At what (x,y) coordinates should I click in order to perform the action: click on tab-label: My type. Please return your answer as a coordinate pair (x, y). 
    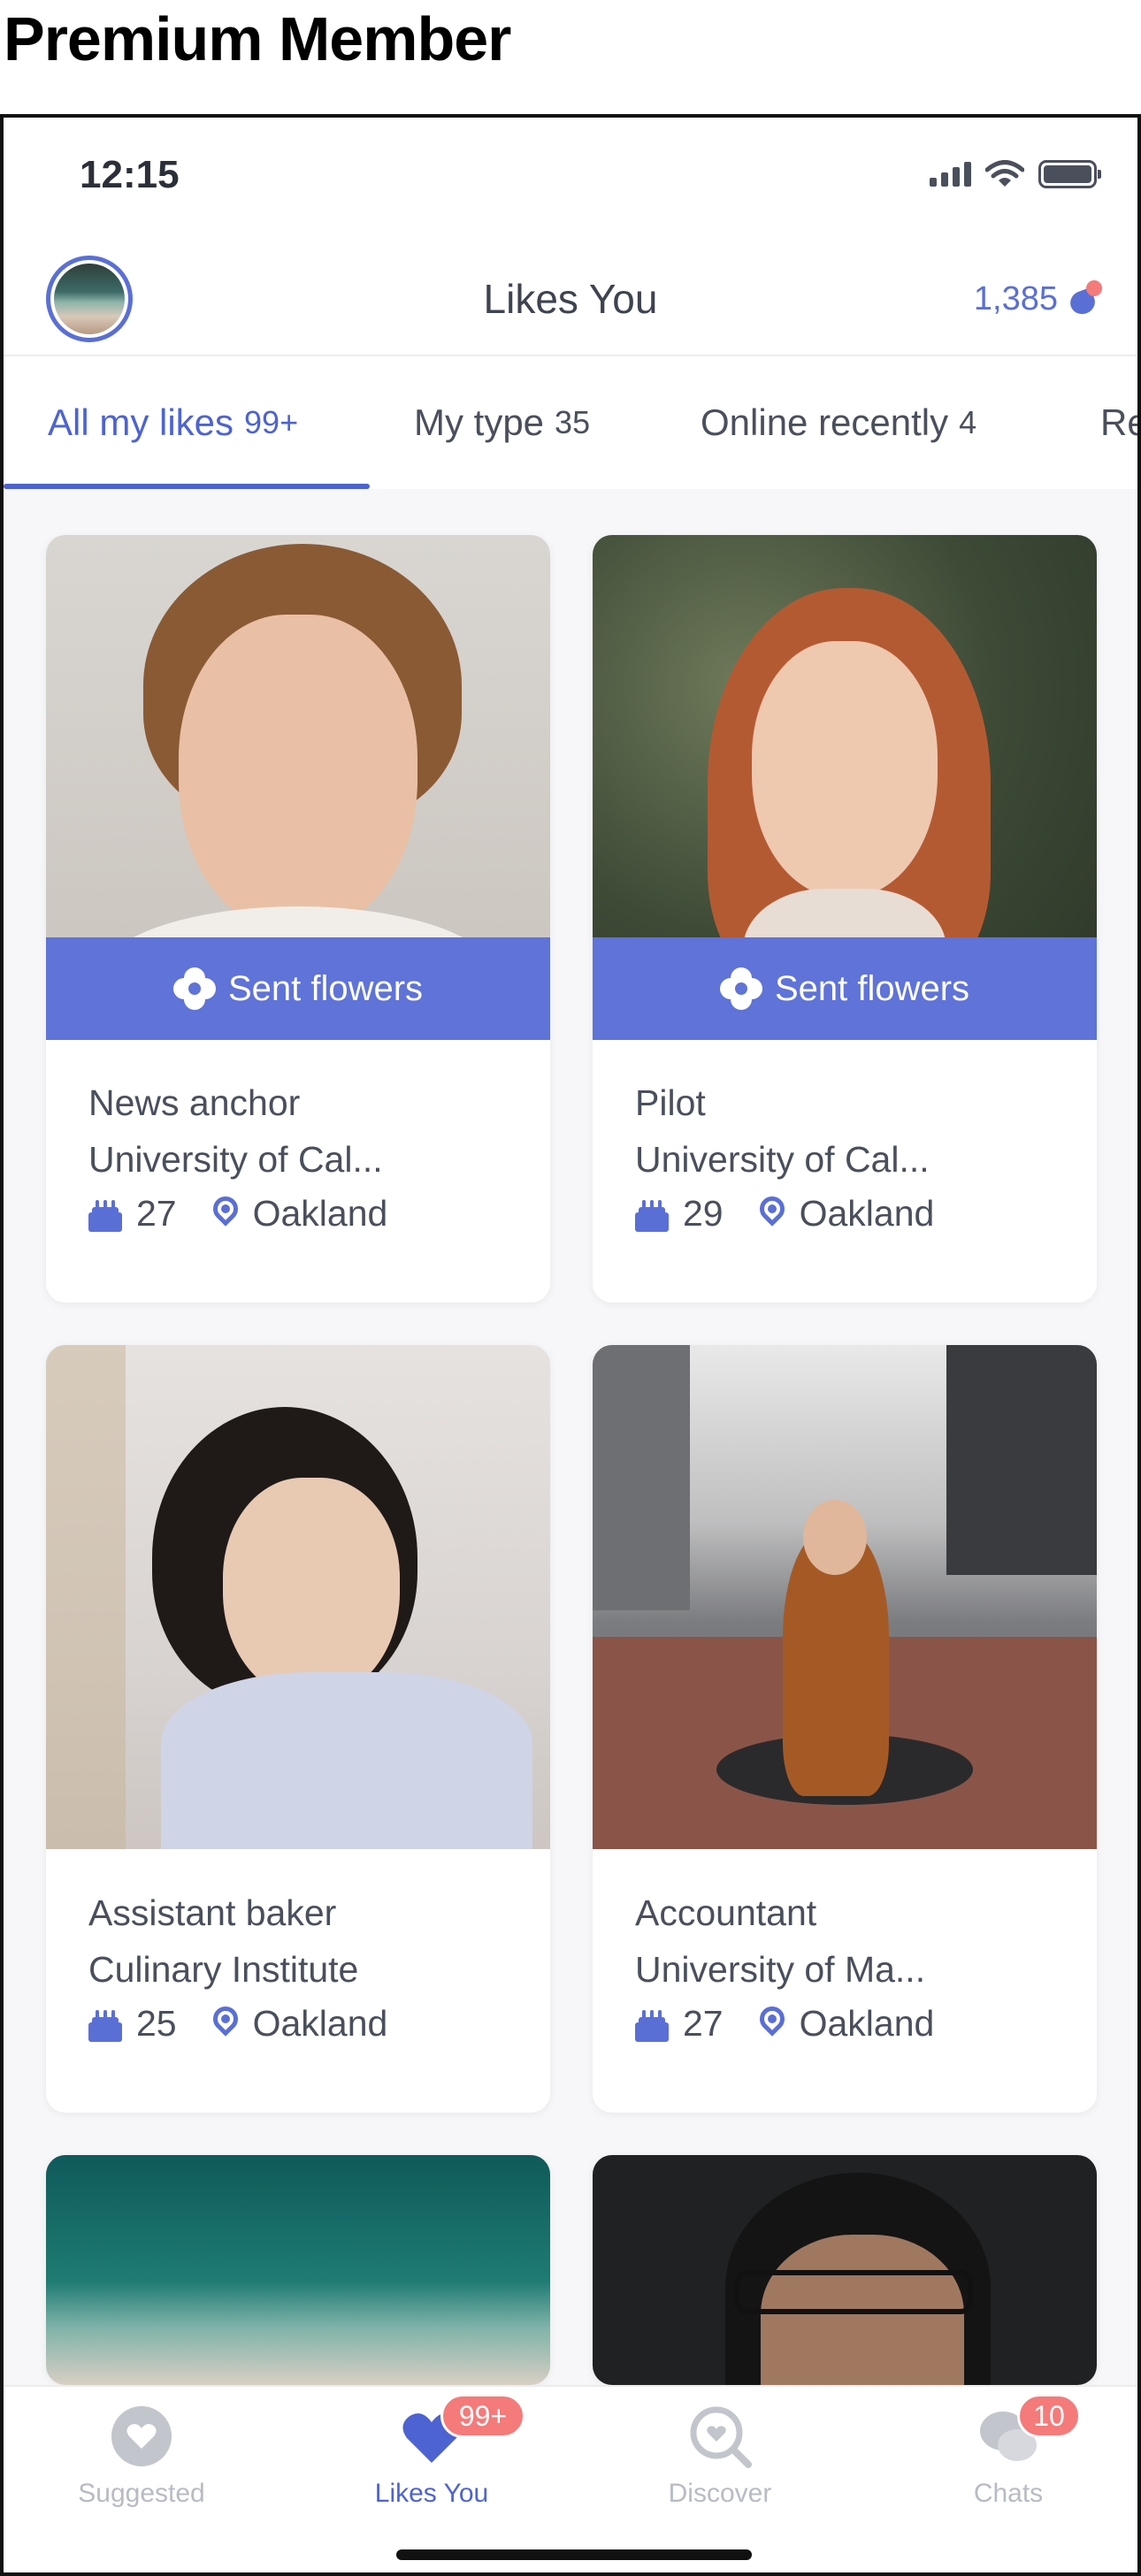
    Looking at the image, I should click on (479, 422).